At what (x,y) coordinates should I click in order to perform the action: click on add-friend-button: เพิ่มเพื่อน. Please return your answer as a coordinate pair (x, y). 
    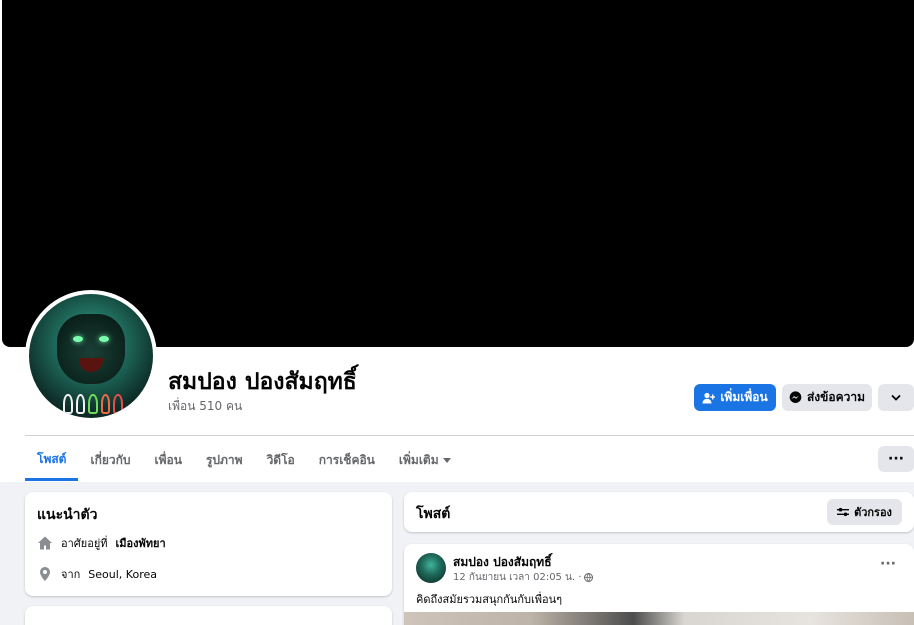
    Looking at the image, I should click on (735, 397).